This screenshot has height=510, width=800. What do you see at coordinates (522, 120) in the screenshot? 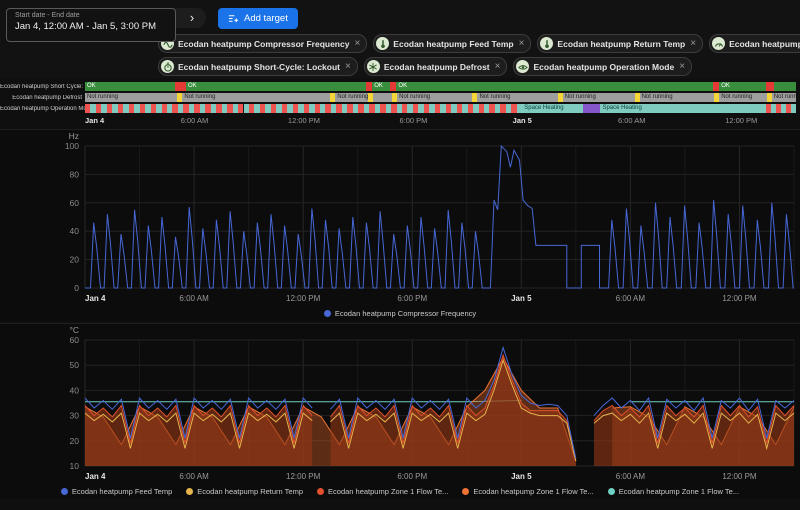
I see `timeline-axis-label: Jan 5` at bounding box center [522, 120].